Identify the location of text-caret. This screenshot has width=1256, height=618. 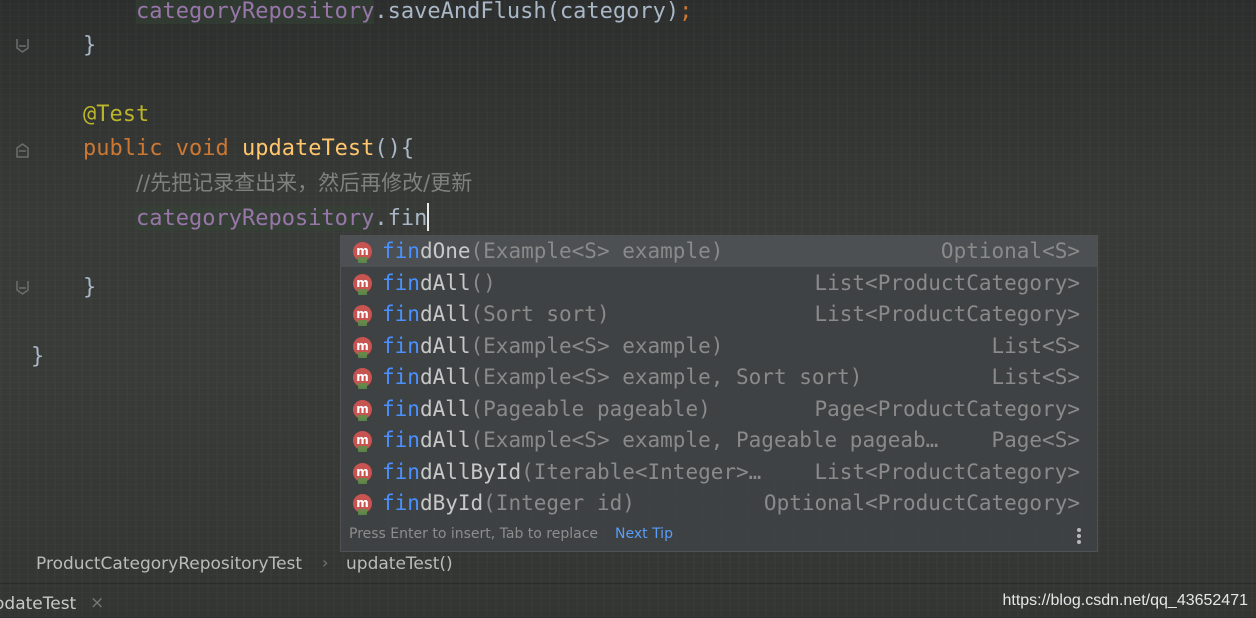
(428, 217).